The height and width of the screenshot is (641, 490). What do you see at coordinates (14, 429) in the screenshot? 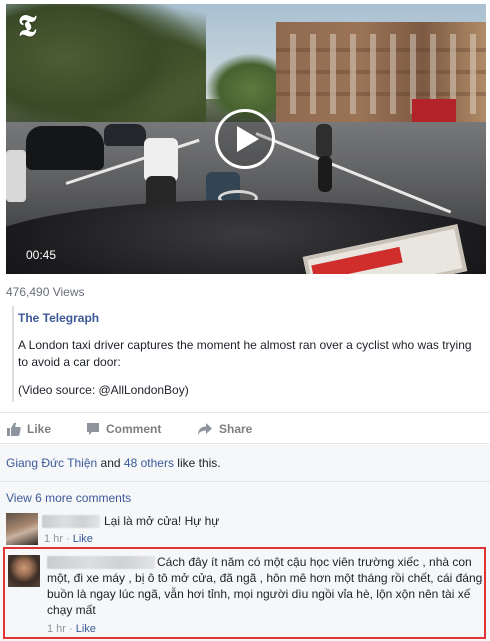
I see `thumbs-up-icon` at bounding box center [14, 429].